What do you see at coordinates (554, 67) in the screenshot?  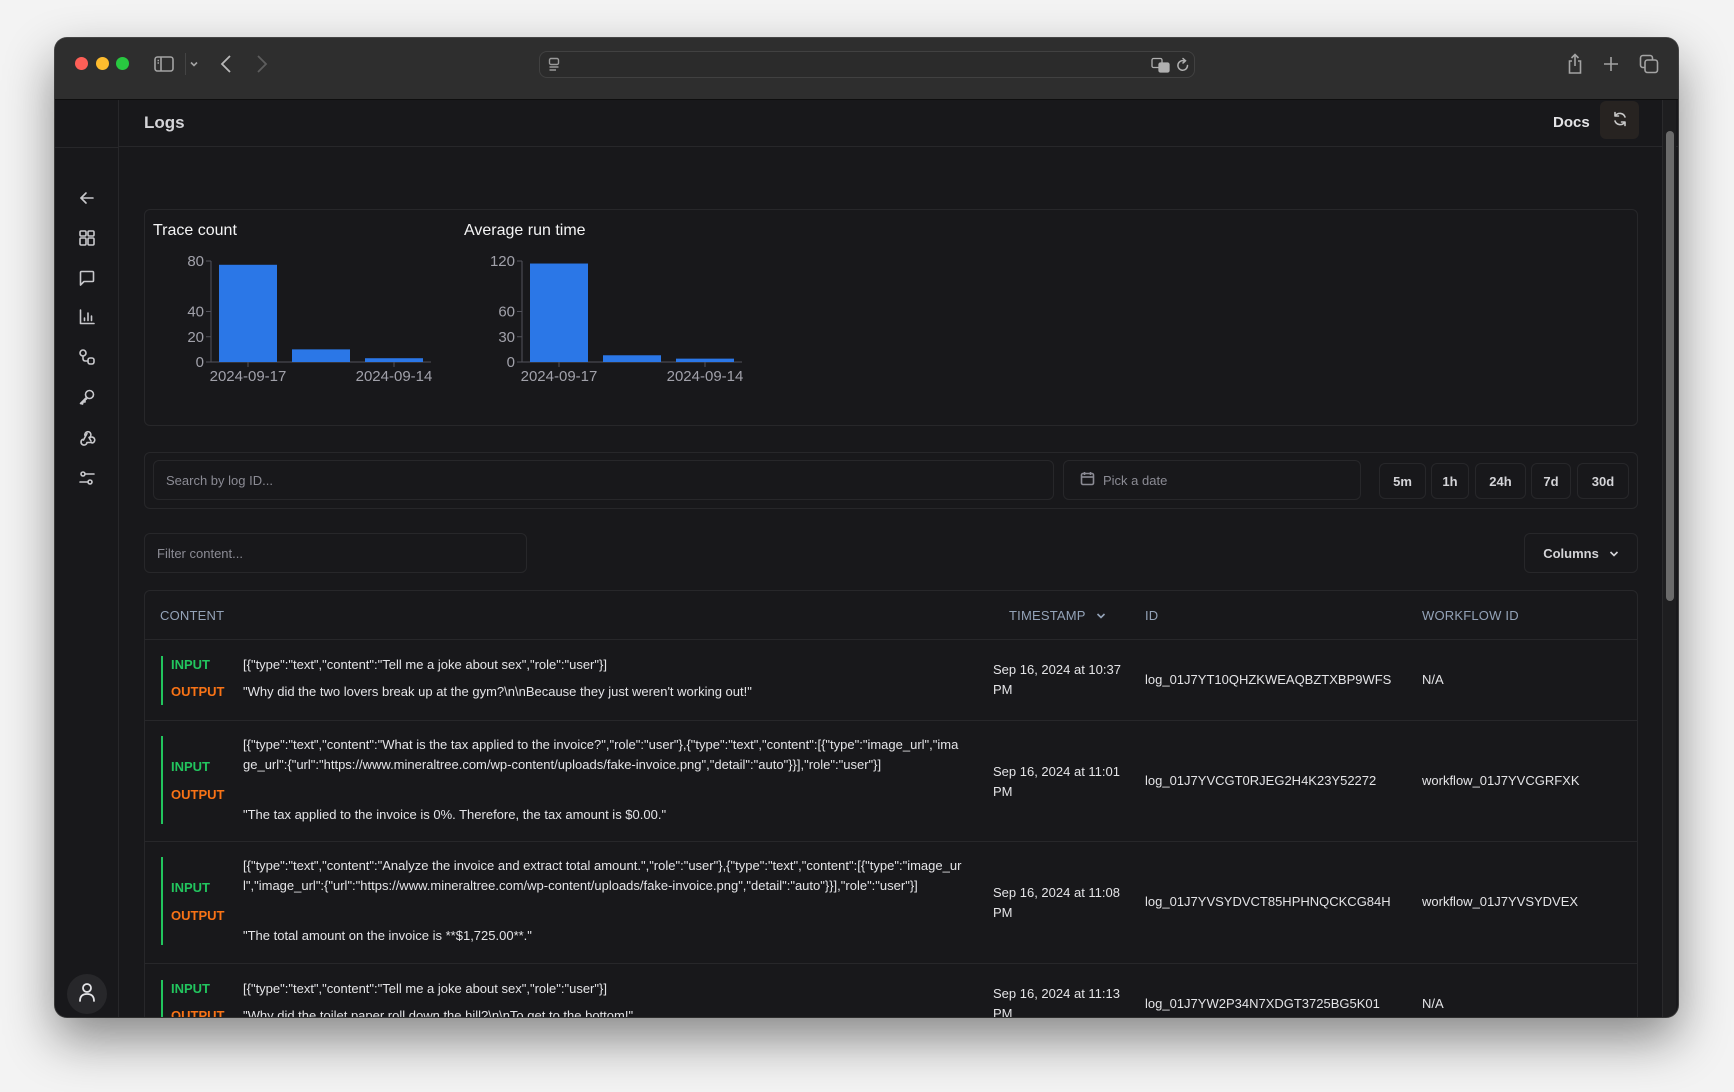 I see `site-settings-icon` at bounding box center [554, 67].